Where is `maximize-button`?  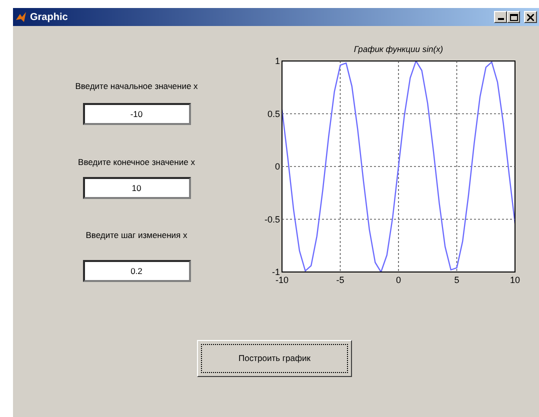 maximize-button is located at coordinates (513, 17).